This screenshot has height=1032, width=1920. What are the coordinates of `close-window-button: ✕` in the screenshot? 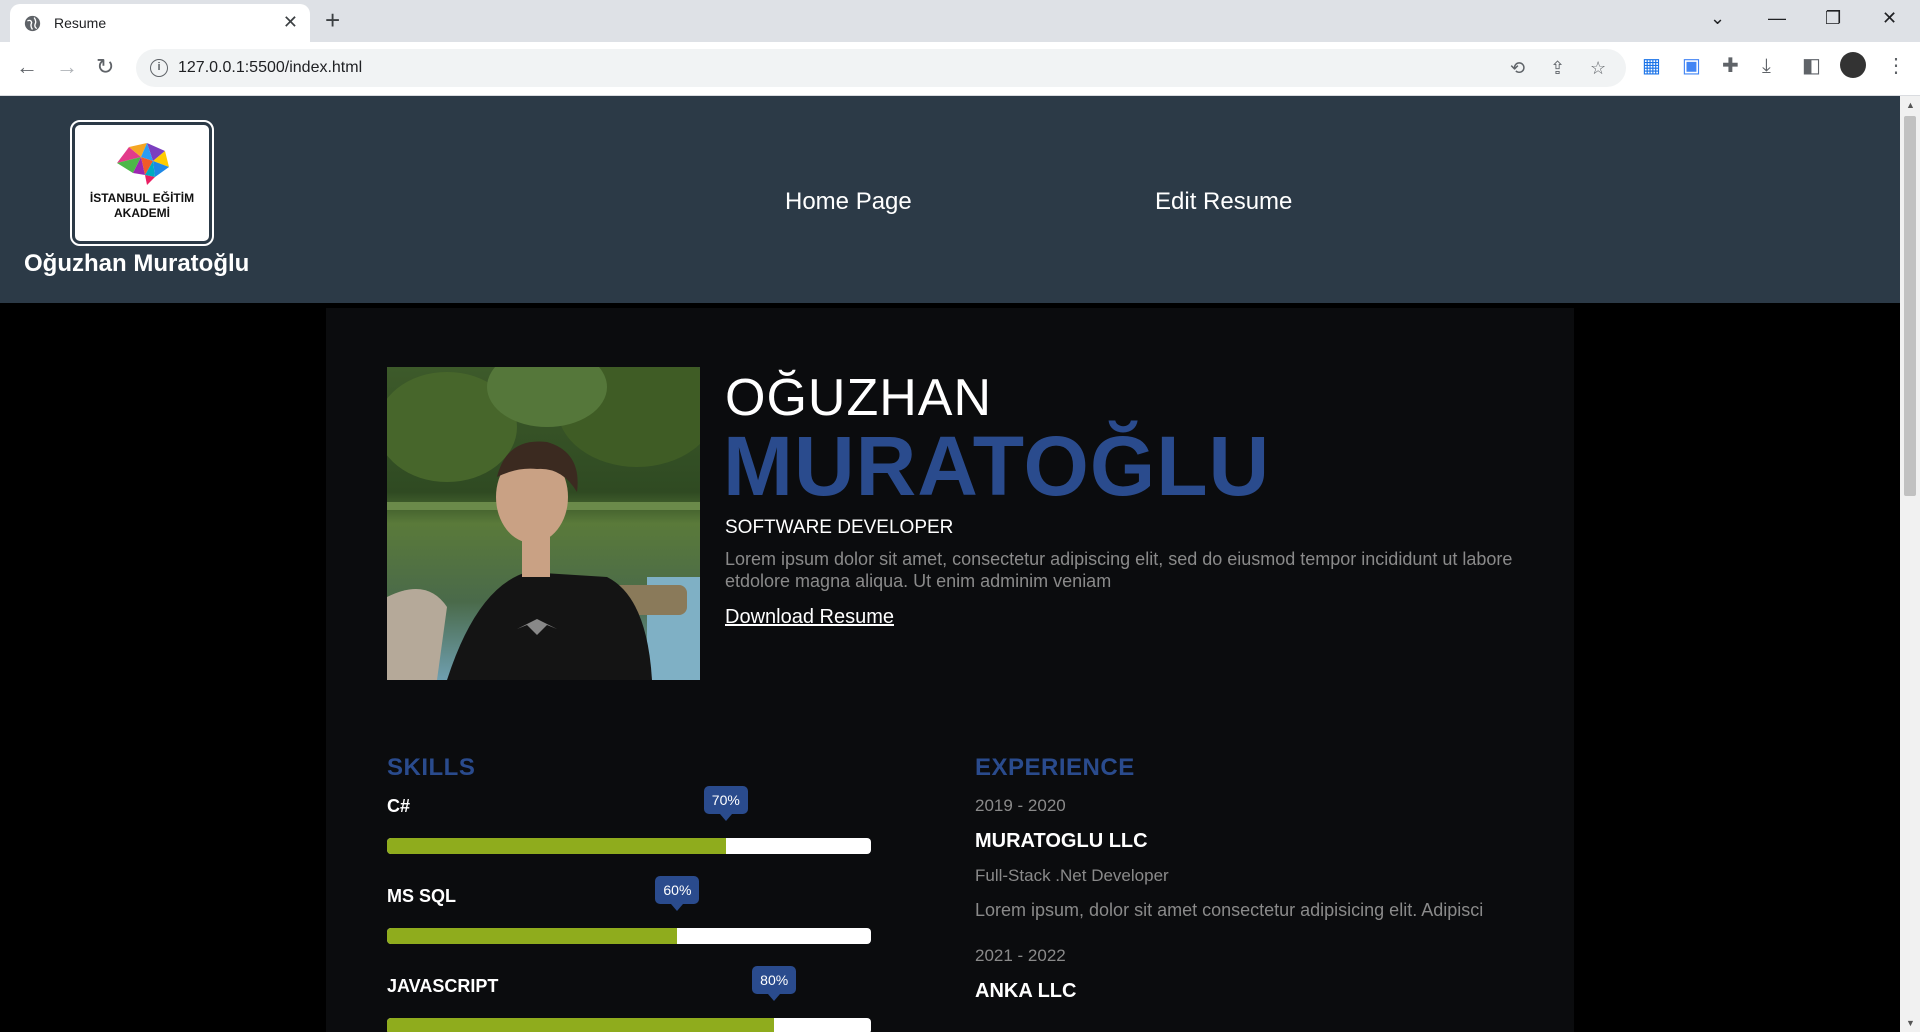 It's located at (1889, 18).